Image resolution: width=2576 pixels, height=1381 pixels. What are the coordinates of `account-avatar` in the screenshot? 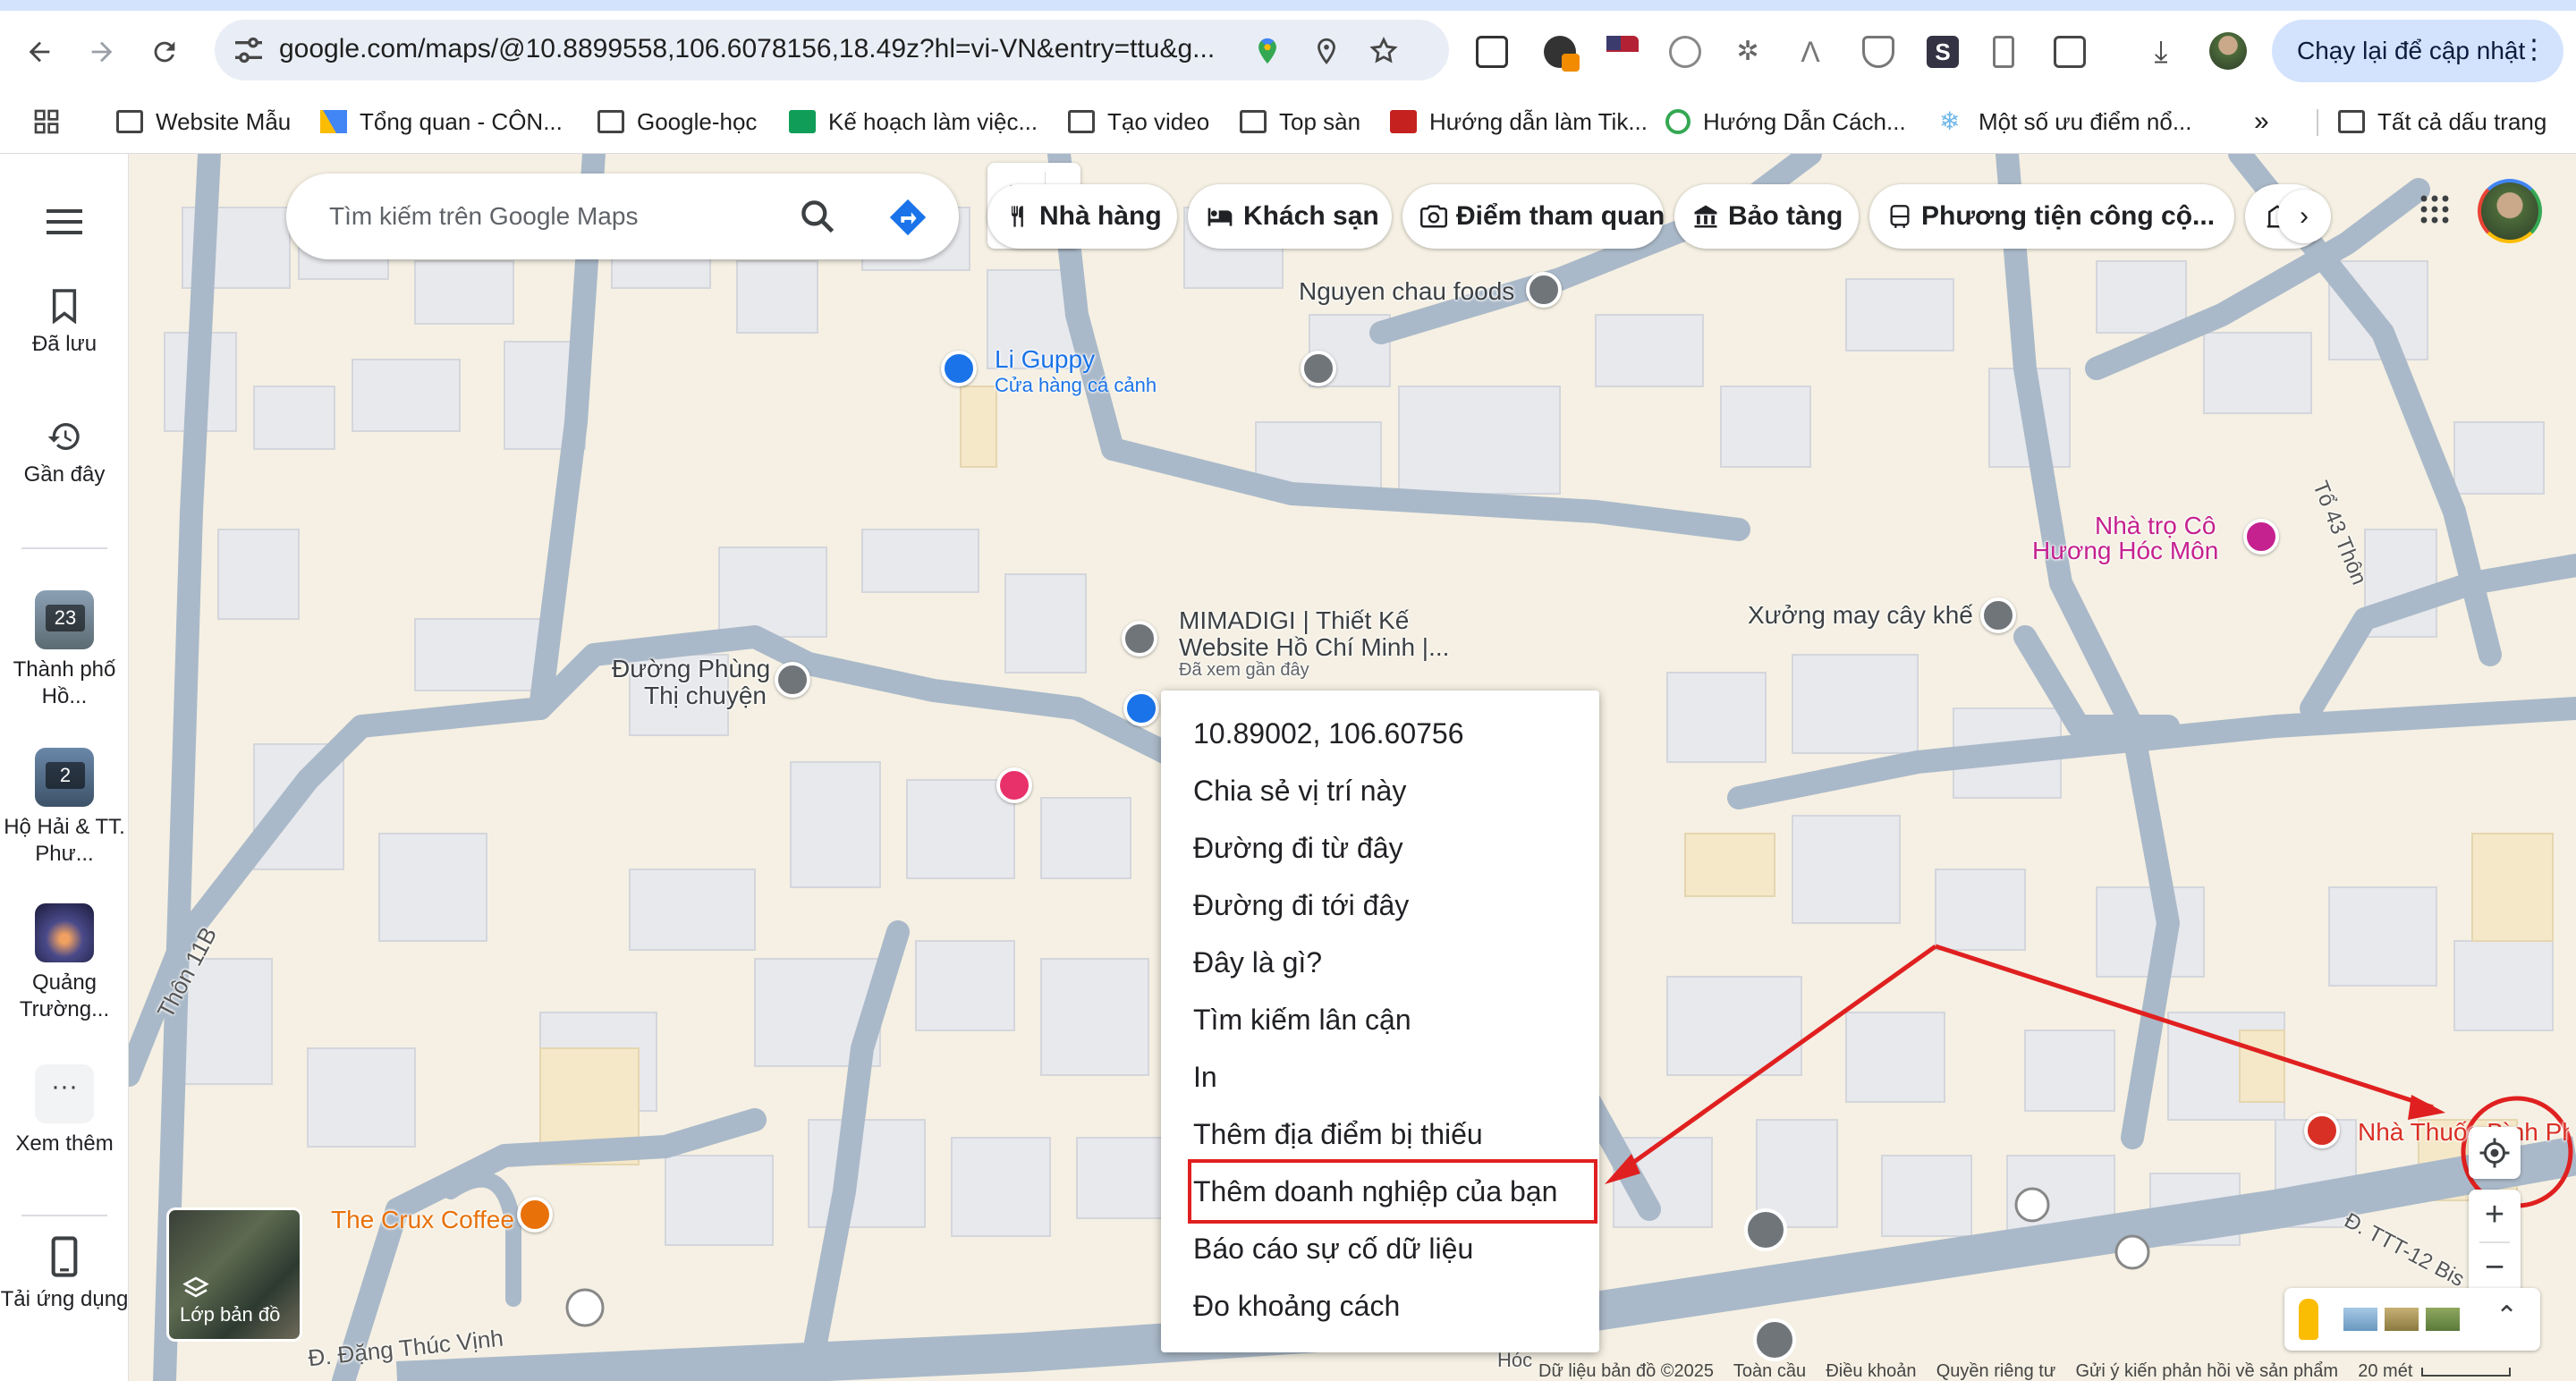 It's located at (2510, 211).